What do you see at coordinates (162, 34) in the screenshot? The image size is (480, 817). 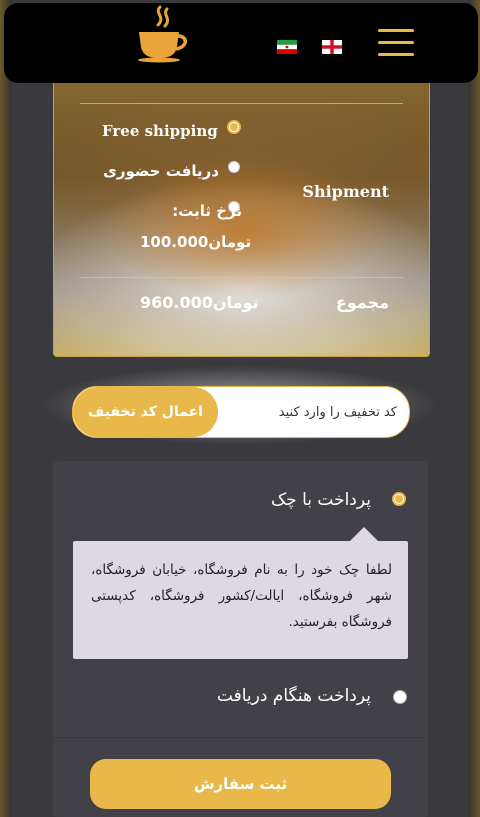 I see `coffee-cup-logo-icon` at bounding box center [162, 34].